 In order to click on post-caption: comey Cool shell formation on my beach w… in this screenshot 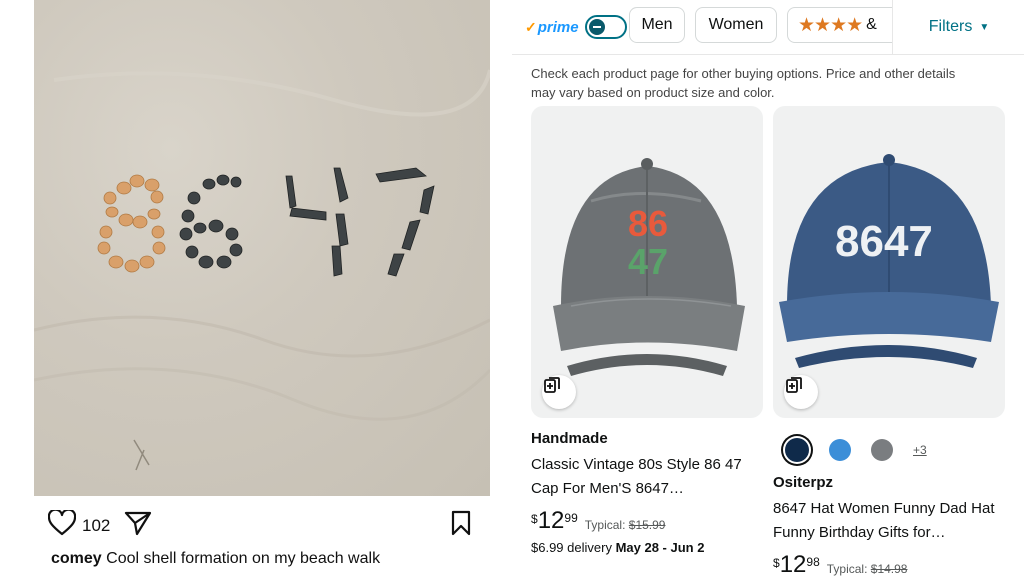, I will do `click(215, 559)`.